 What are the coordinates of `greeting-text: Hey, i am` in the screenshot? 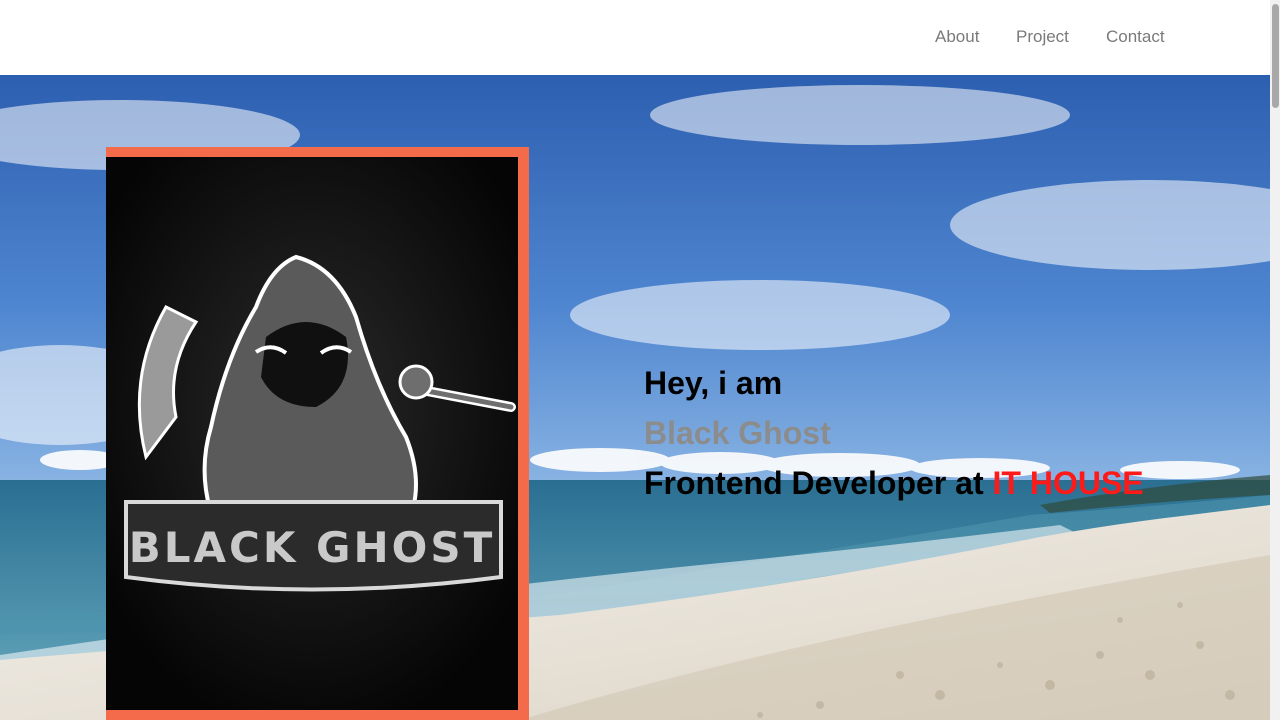 It's located at (713, 383).